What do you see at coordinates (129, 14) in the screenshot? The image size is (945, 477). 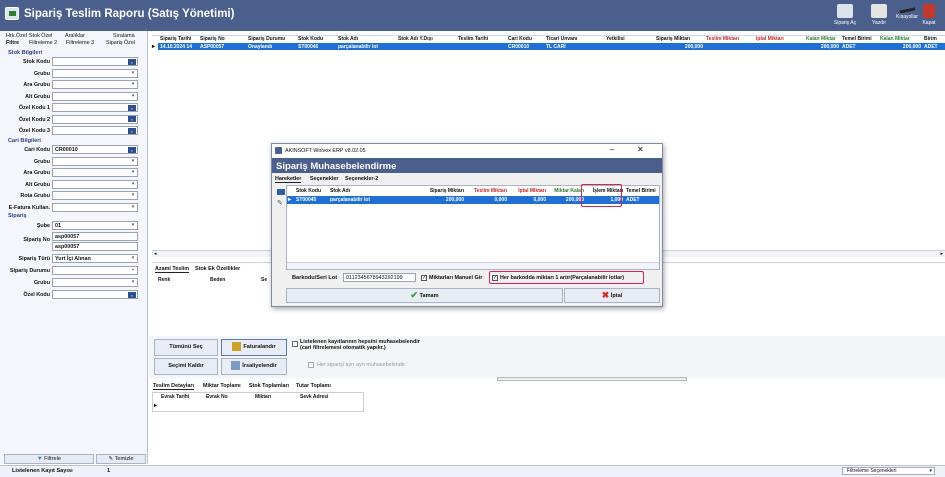 I see `app-title: Sipariş Teslim Raporu (Satış Yönetimi)` at bounding box center [129, 14].